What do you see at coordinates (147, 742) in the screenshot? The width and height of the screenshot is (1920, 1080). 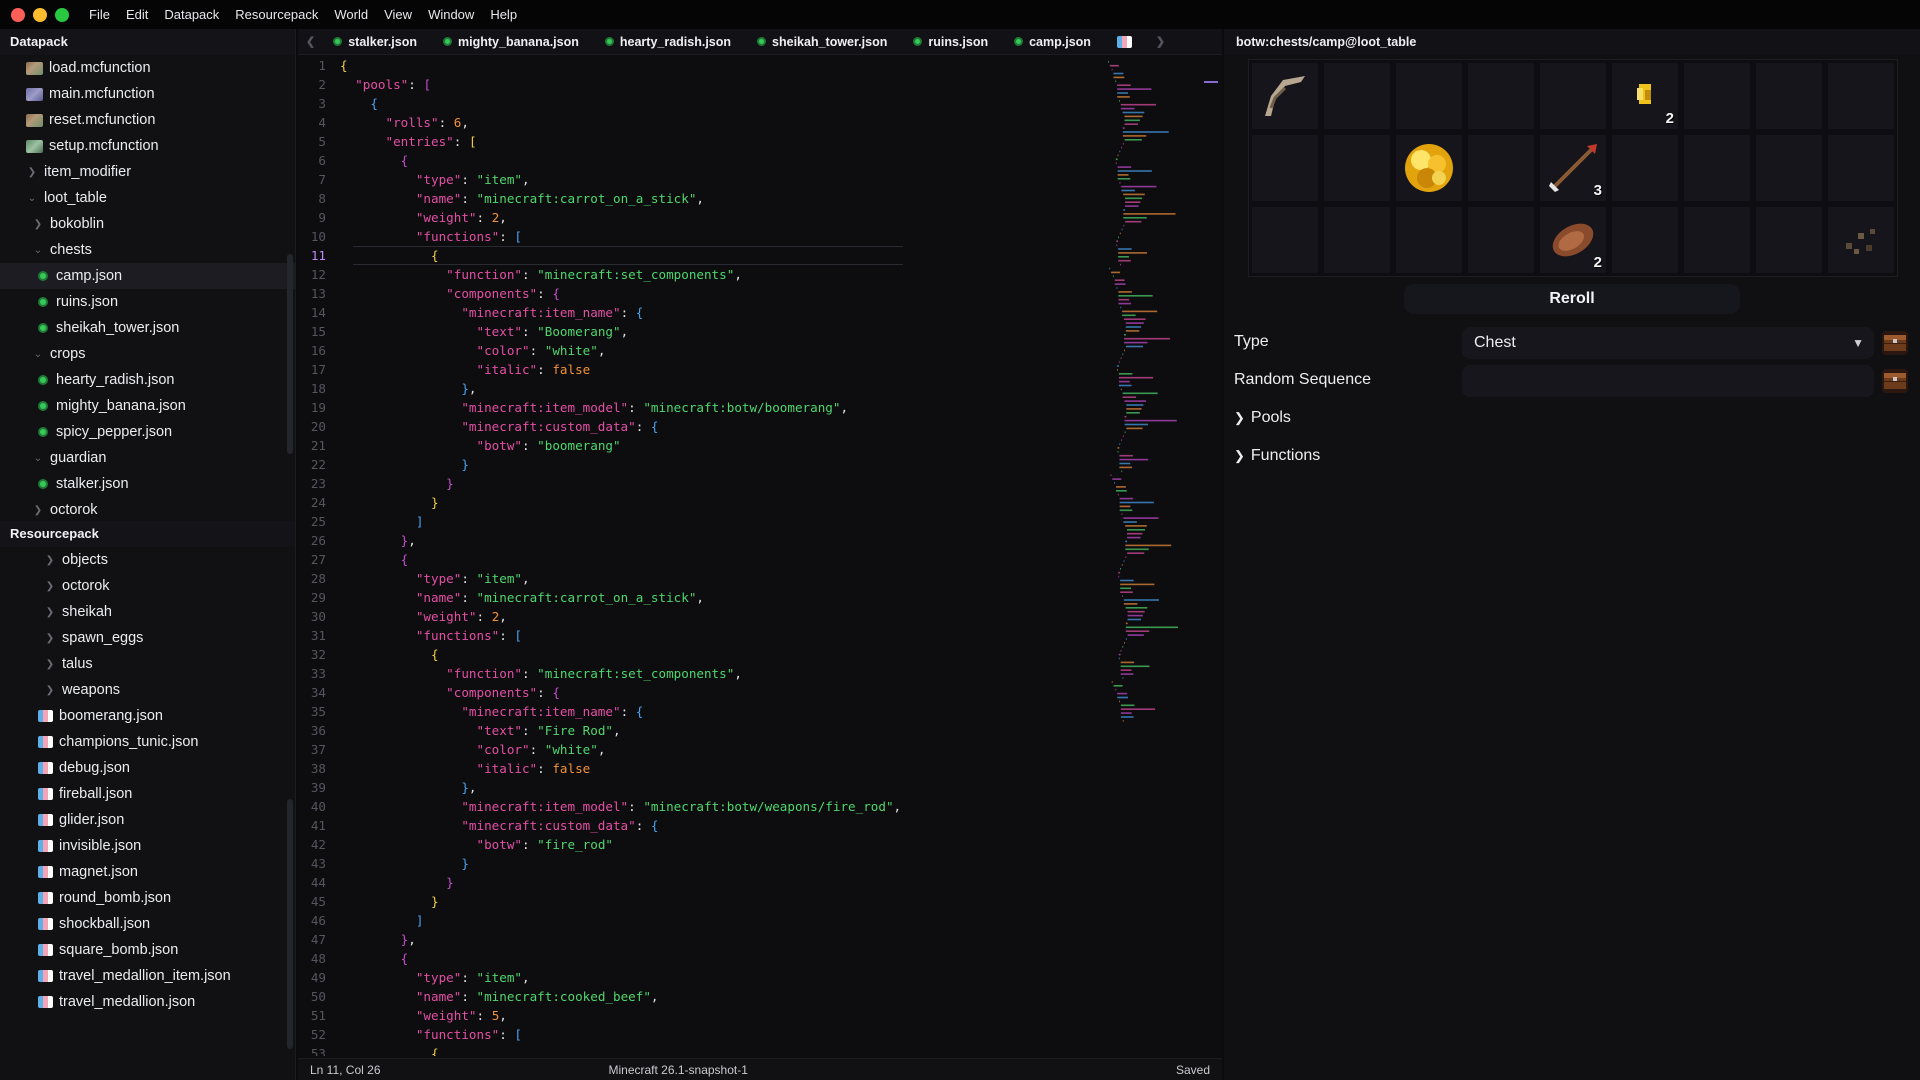 I see `tree-item: champions_tunic.json` at bounding box center [147, 742].